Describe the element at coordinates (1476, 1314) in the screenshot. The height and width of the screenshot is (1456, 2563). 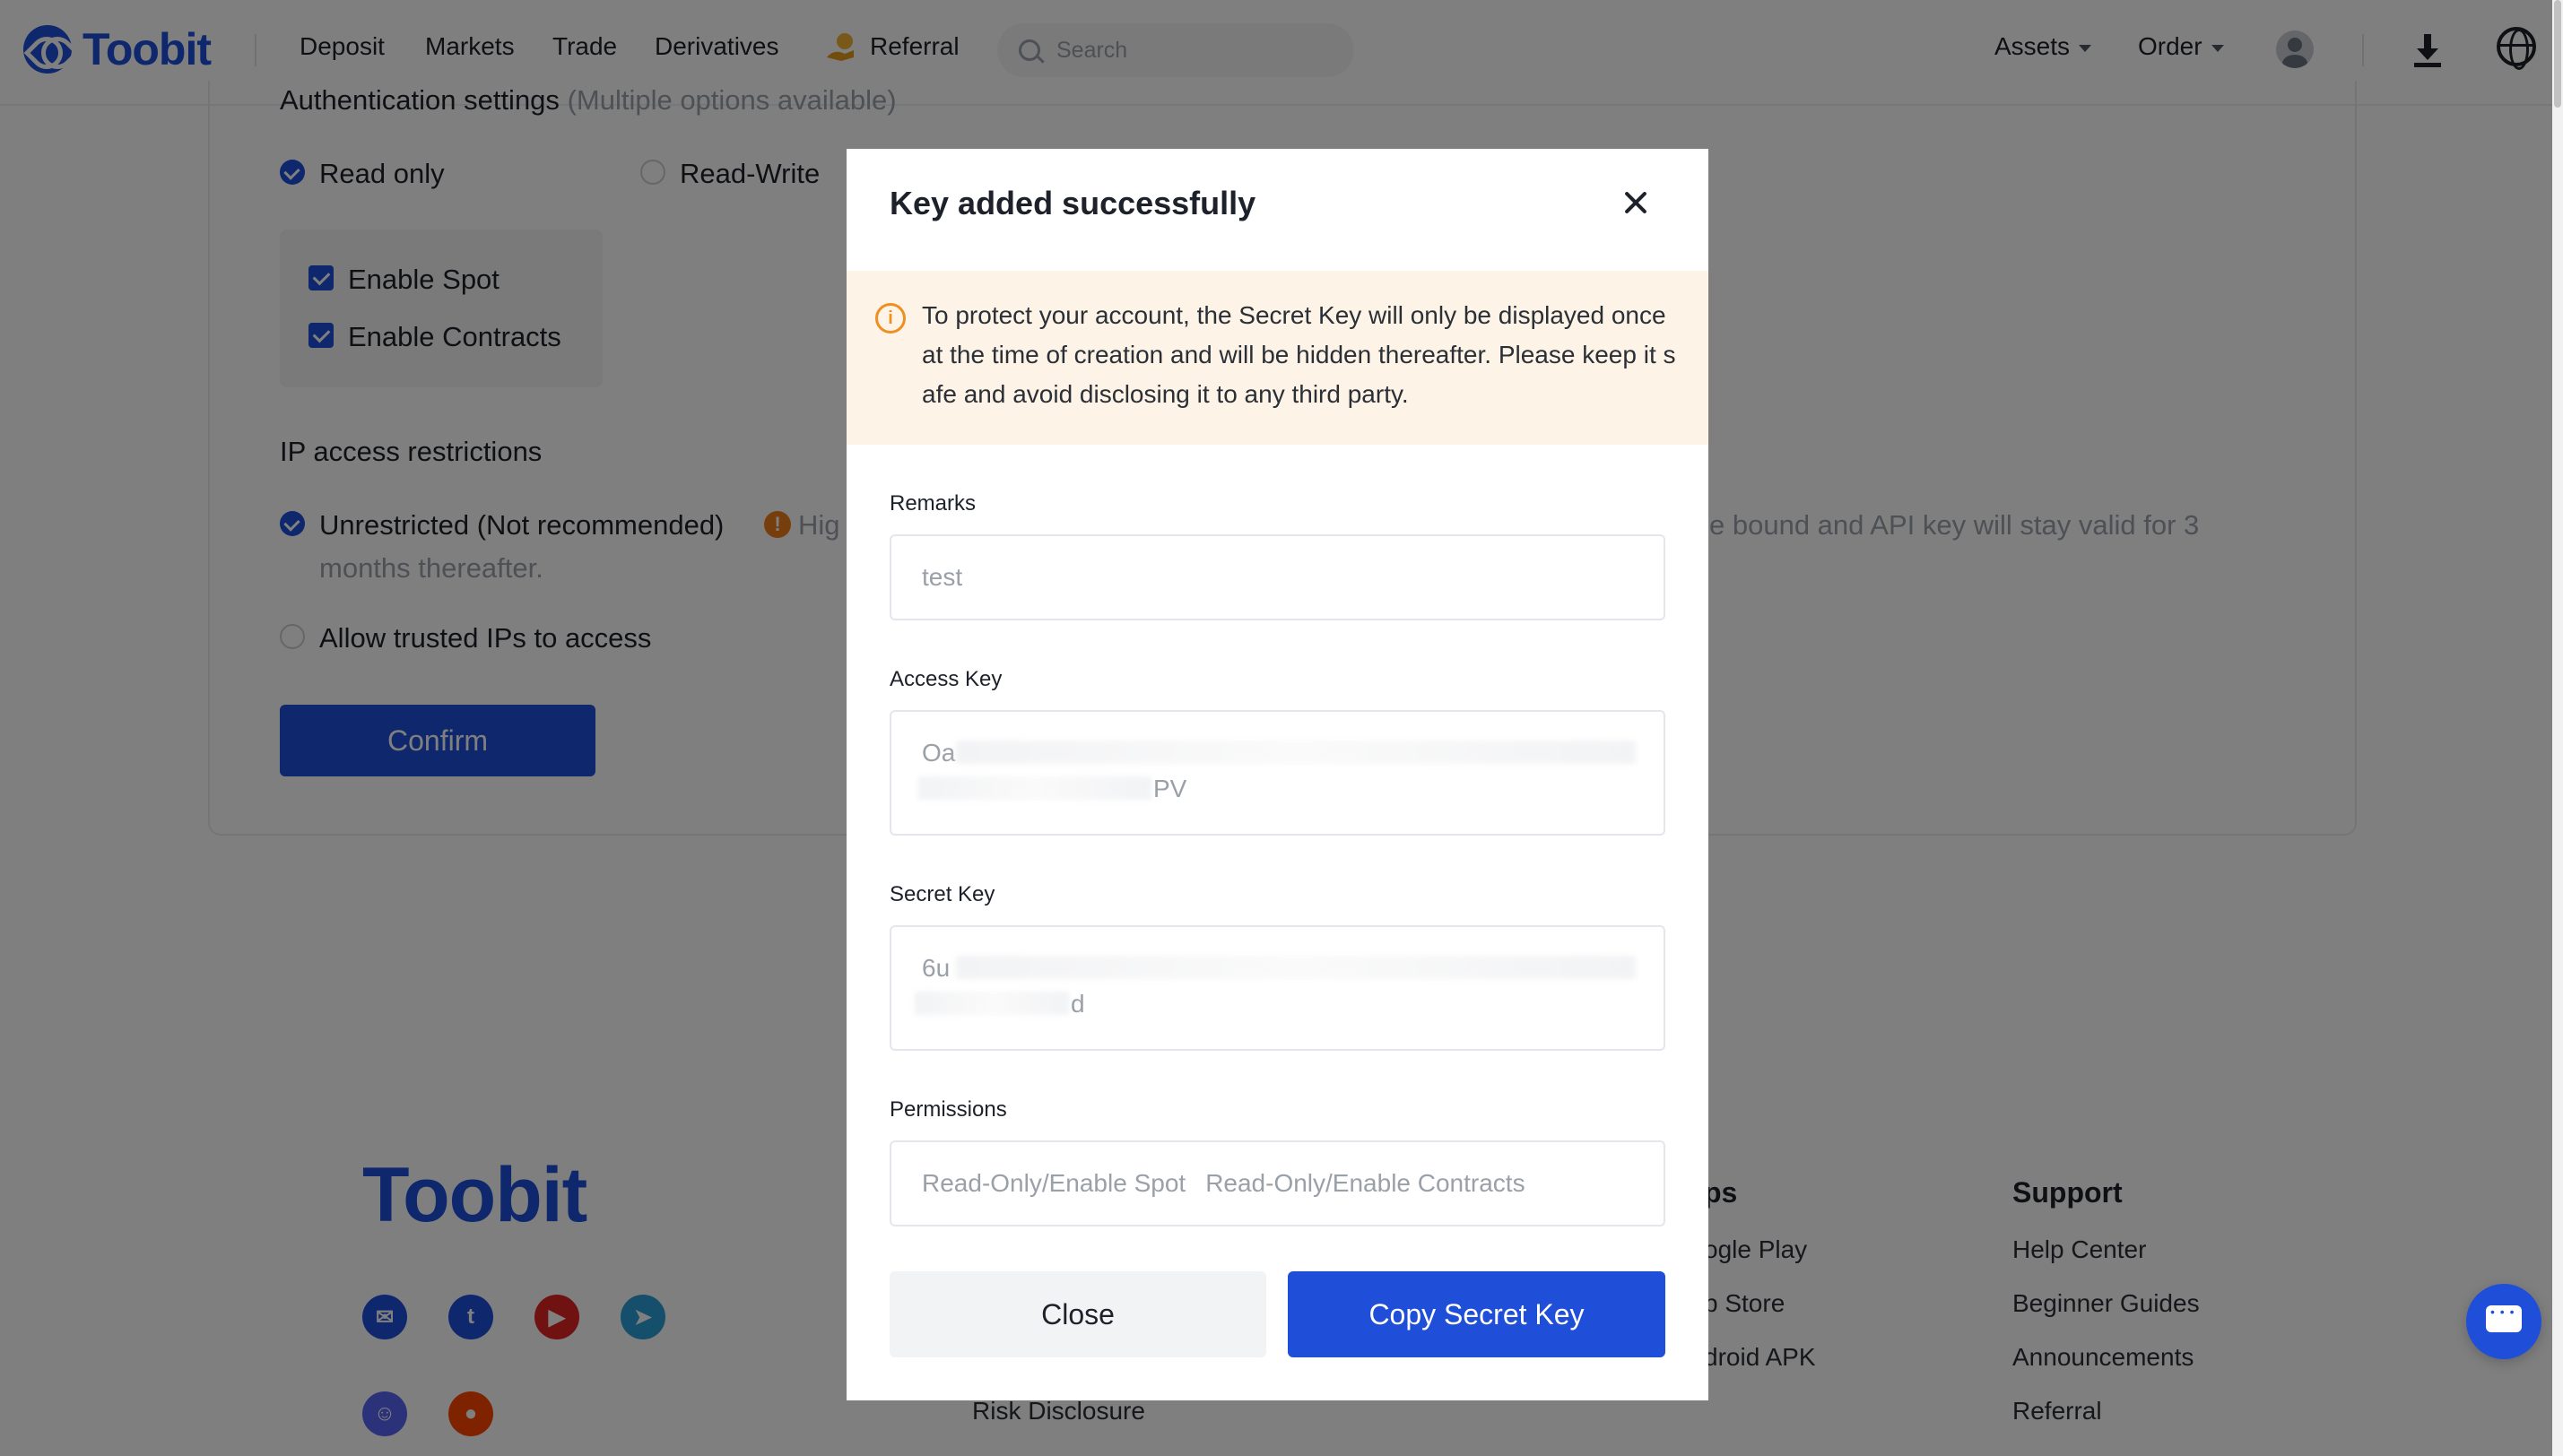
I see `copy-secret-key-button: Copy Secret Key` at that location.